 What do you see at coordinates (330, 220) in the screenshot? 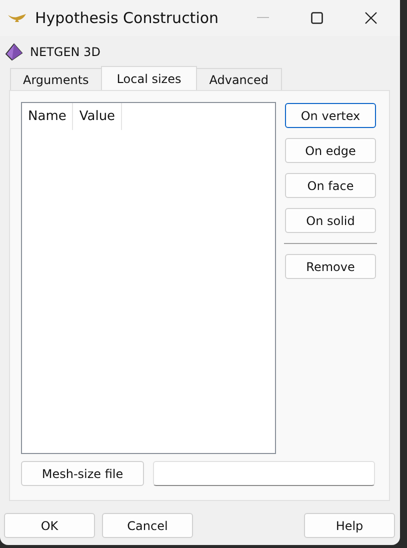
I see `side-button: On solid` at bounding box center [330, 220].